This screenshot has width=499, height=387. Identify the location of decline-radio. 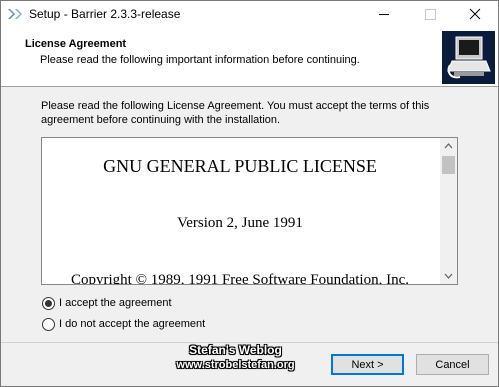
(48, 324).